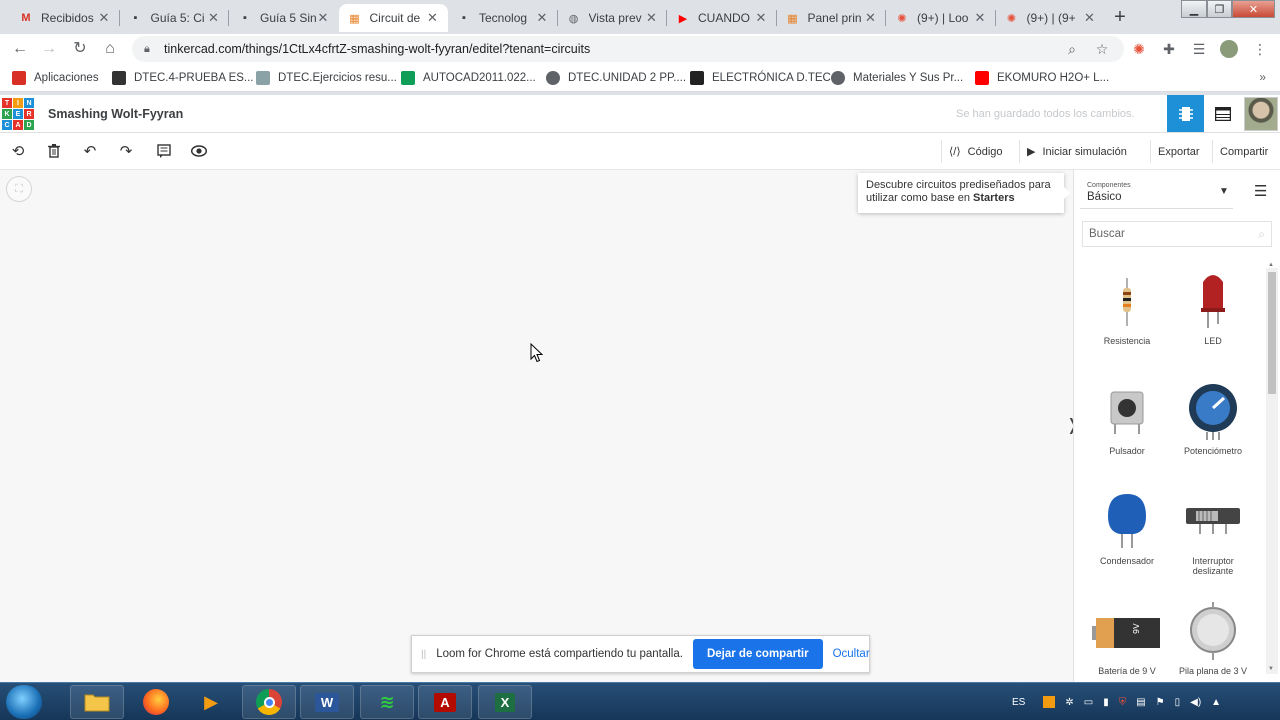 The image size is (1280, 720). What do you see at coordinates (164, 151) in the screenshot?
I see `notes-icon` at bounding box center [164, 151].